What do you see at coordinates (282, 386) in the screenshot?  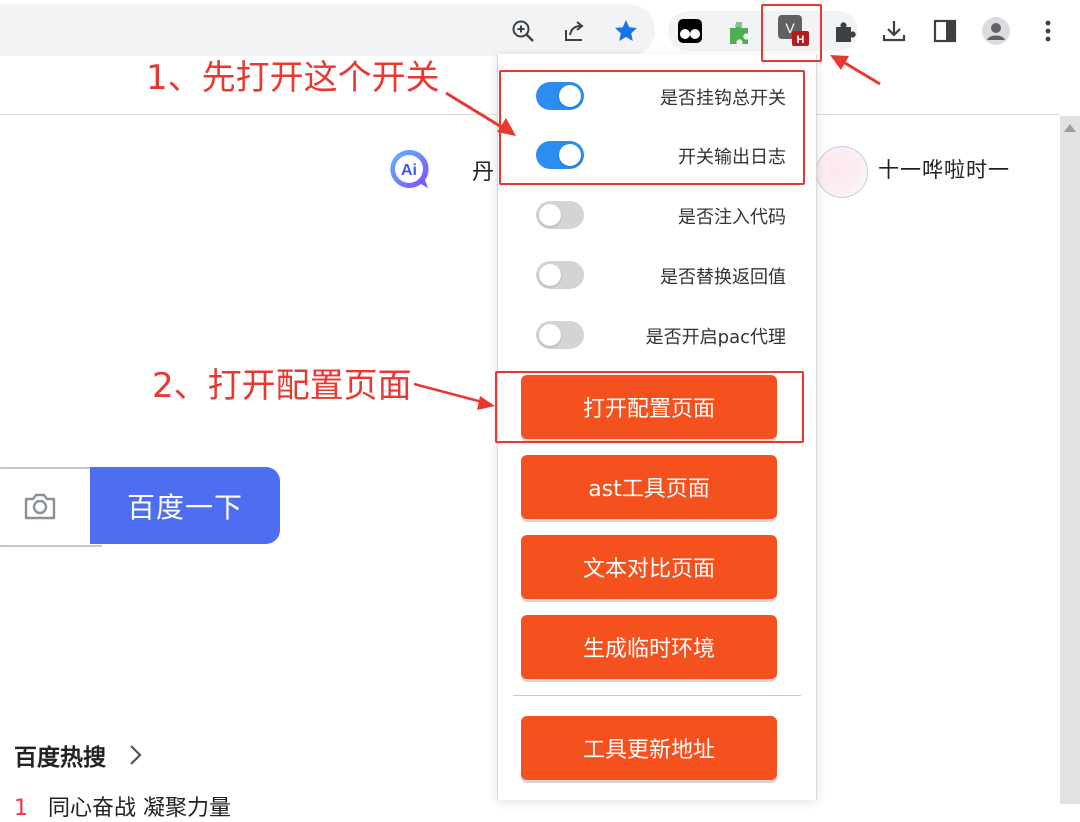 I see `annotation-step2: 2、打开配置页面` at bounding box center [282, 386].